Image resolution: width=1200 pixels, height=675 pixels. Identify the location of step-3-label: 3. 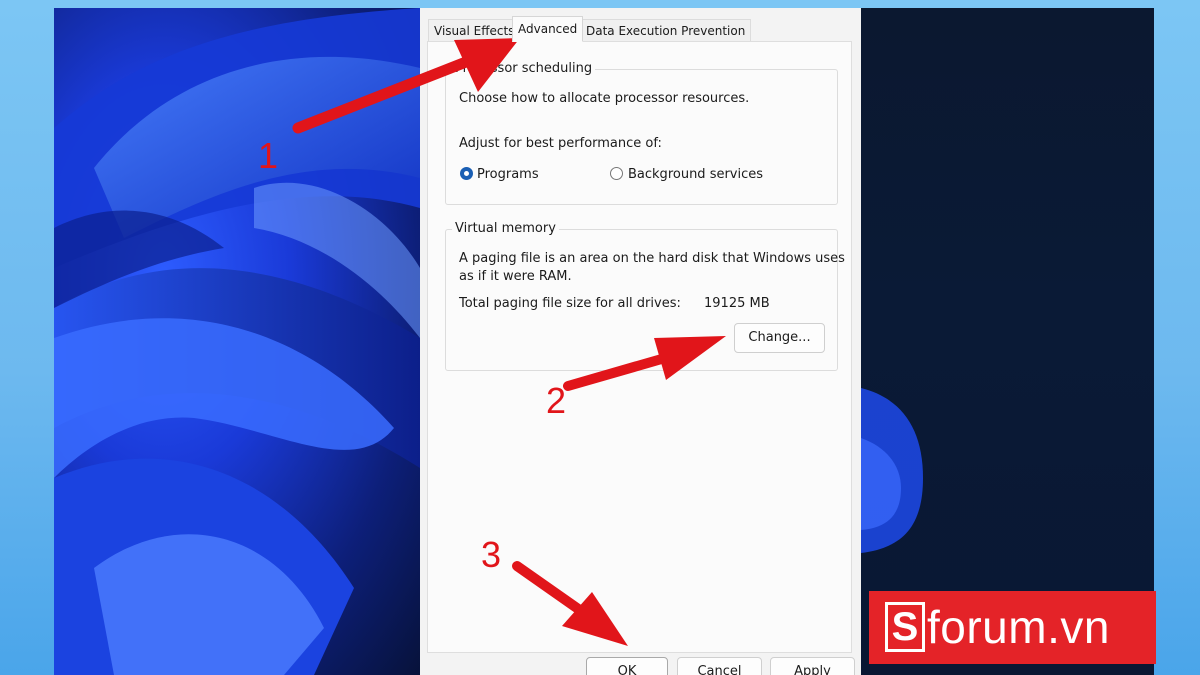
(491, 554).